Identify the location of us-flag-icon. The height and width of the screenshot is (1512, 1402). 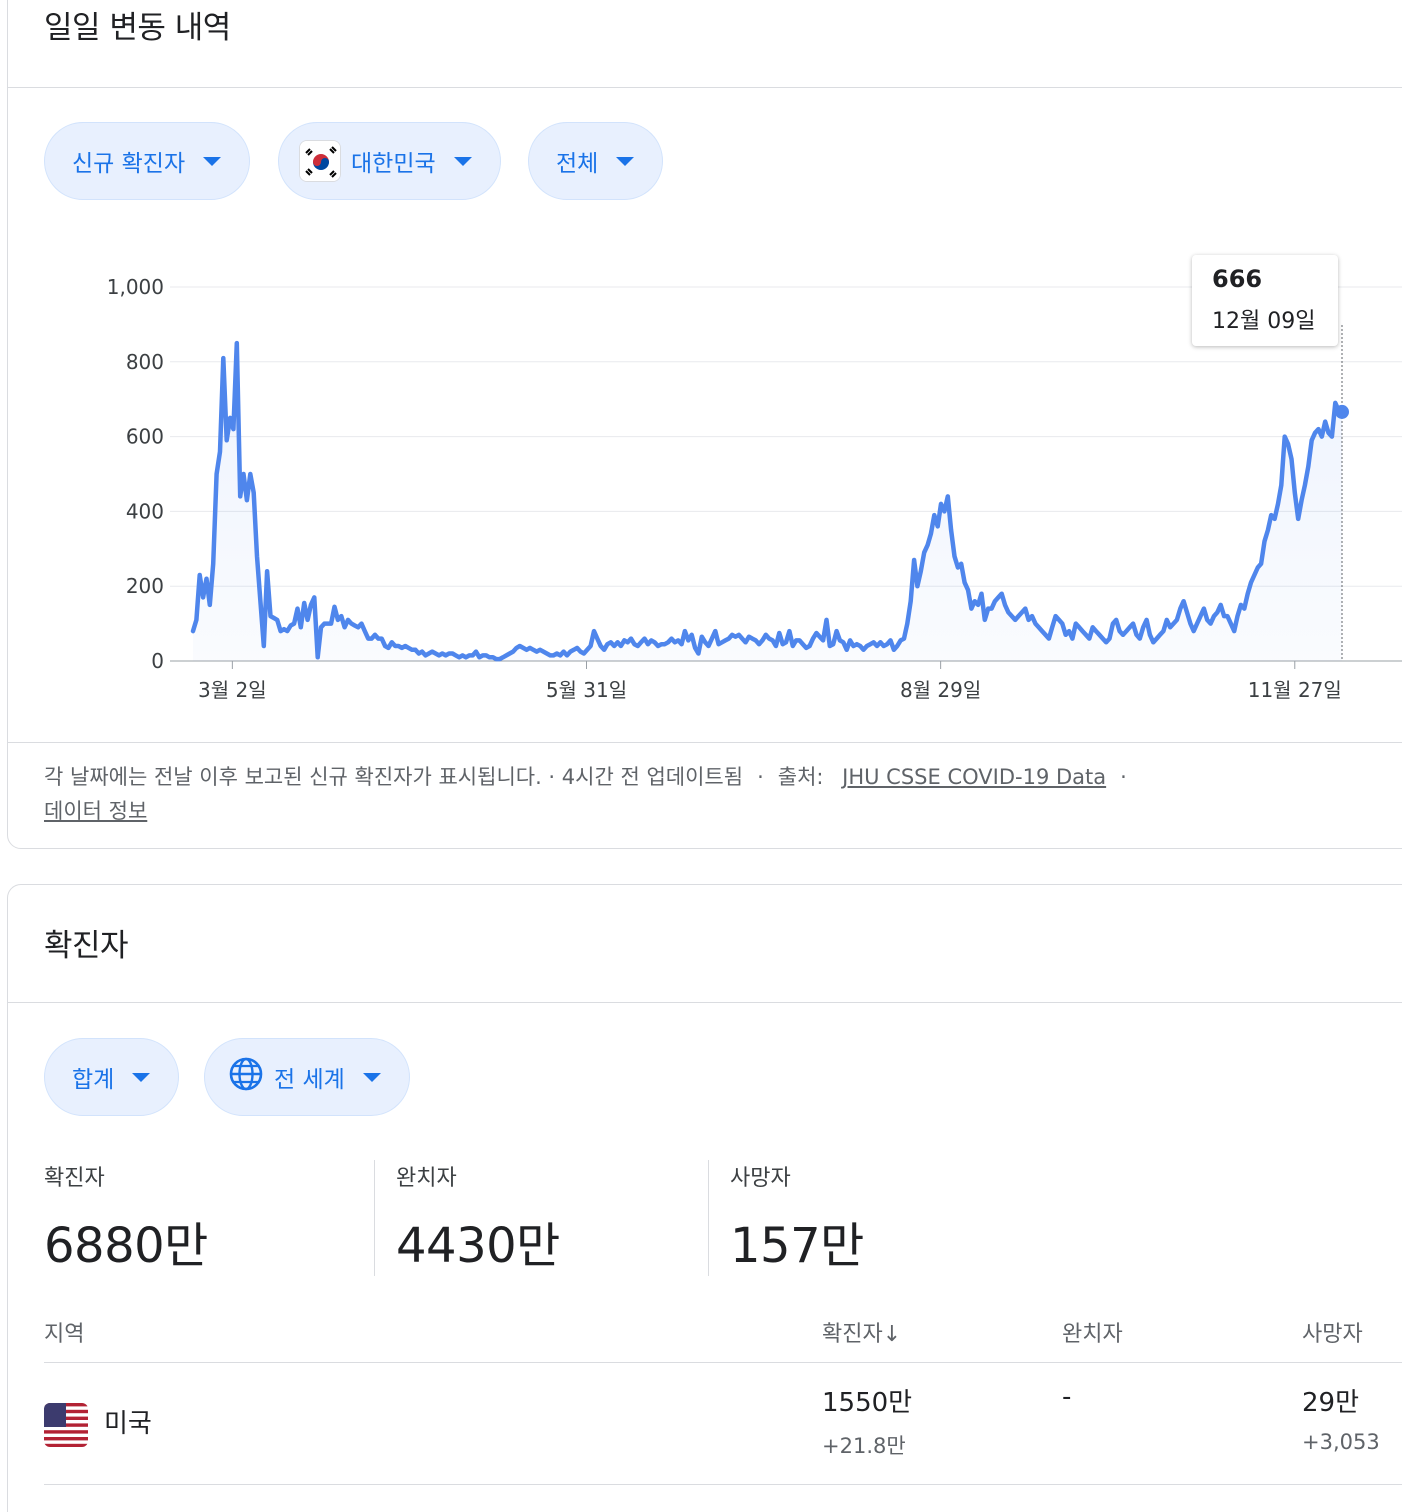
(66, 1427).